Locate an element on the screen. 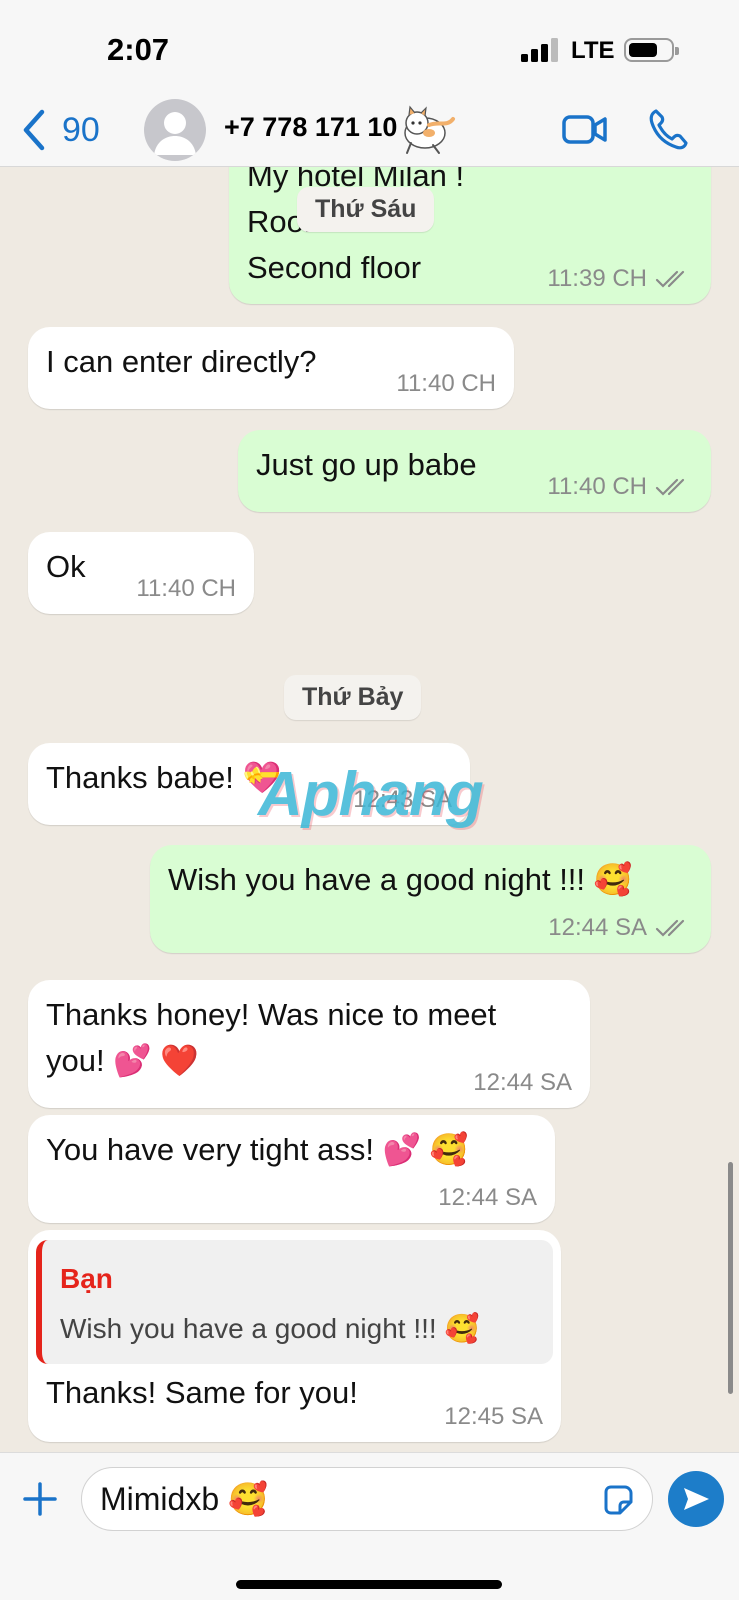 Image resolution: width=739 pixels, height=1600 pixels. quoted-message: Bạn Wish you have a good night !!! 🥰 is located at coordinates (294, 1302).